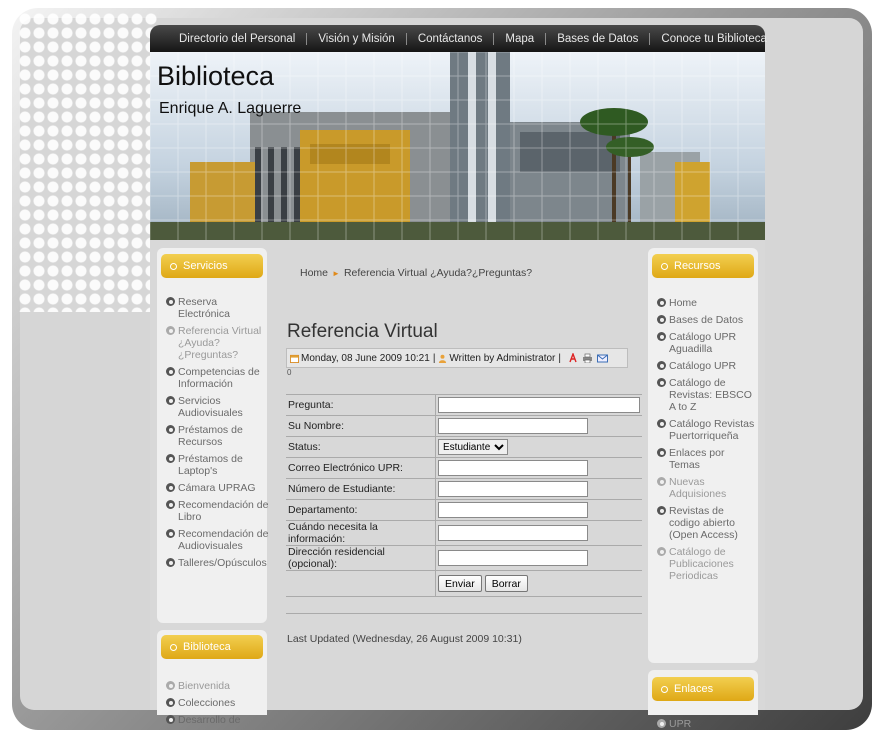 The image size is (878, 736). Describe the element at coordinates (602, 358) in the screenshot. I see `email-icon` at that location.